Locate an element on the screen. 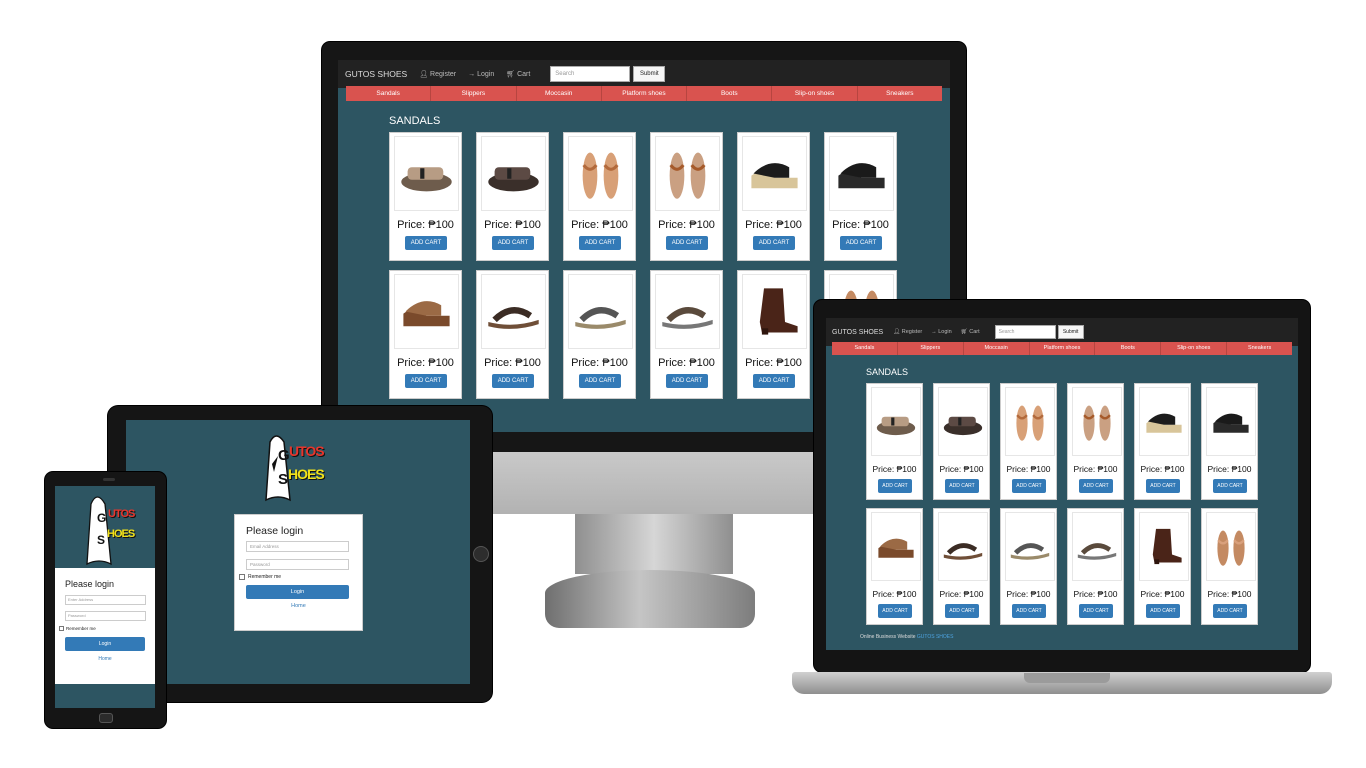  email-field: Enter Address is located at coordinates (105, 600).